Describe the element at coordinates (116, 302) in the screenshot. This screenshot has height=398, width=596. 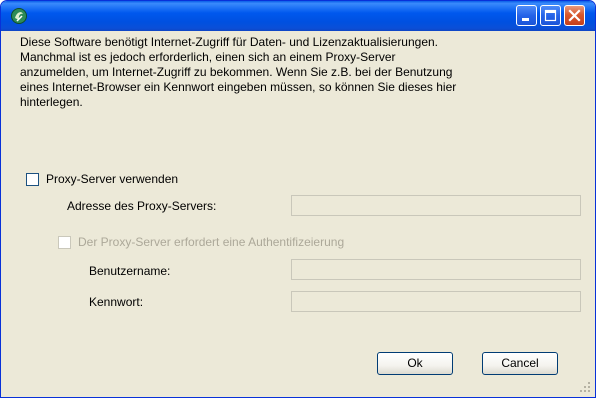
I see `password-label: Kennwort:` at that location.